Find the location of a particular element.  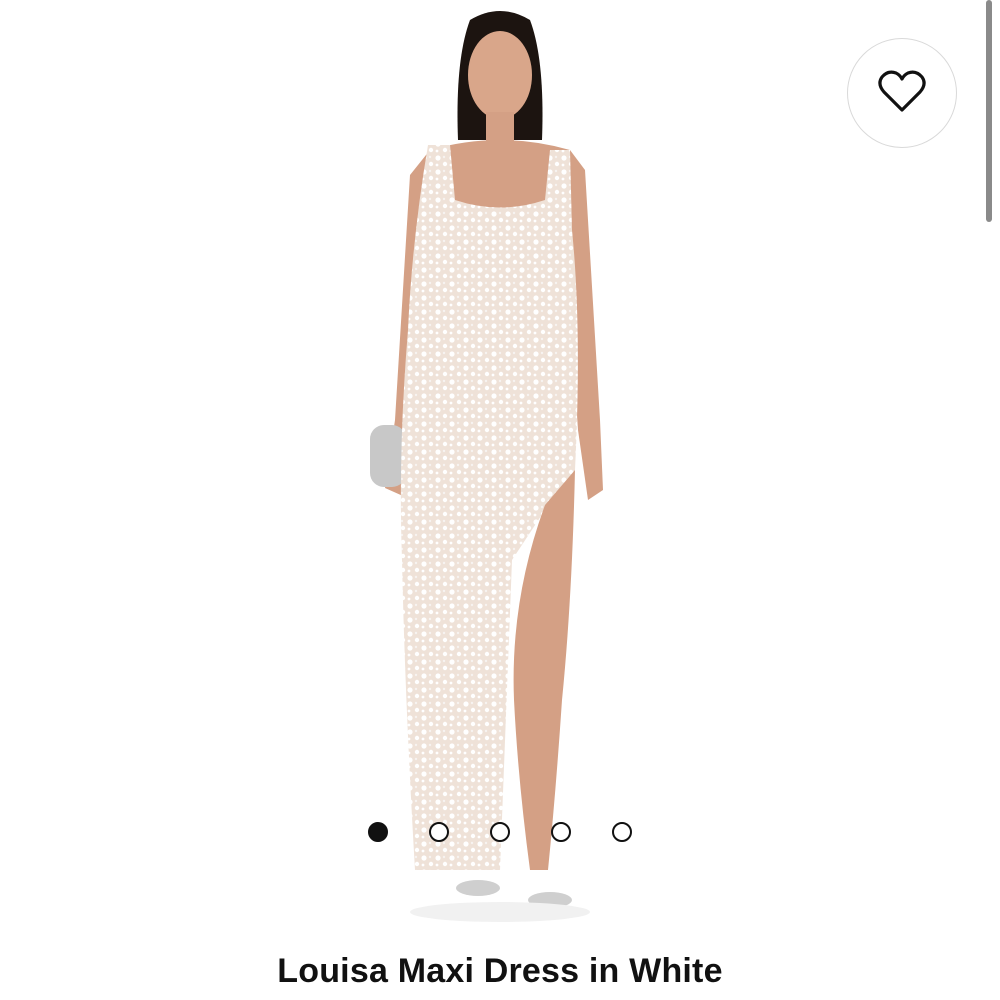

heart-icon is located at coordinates (902, 93).